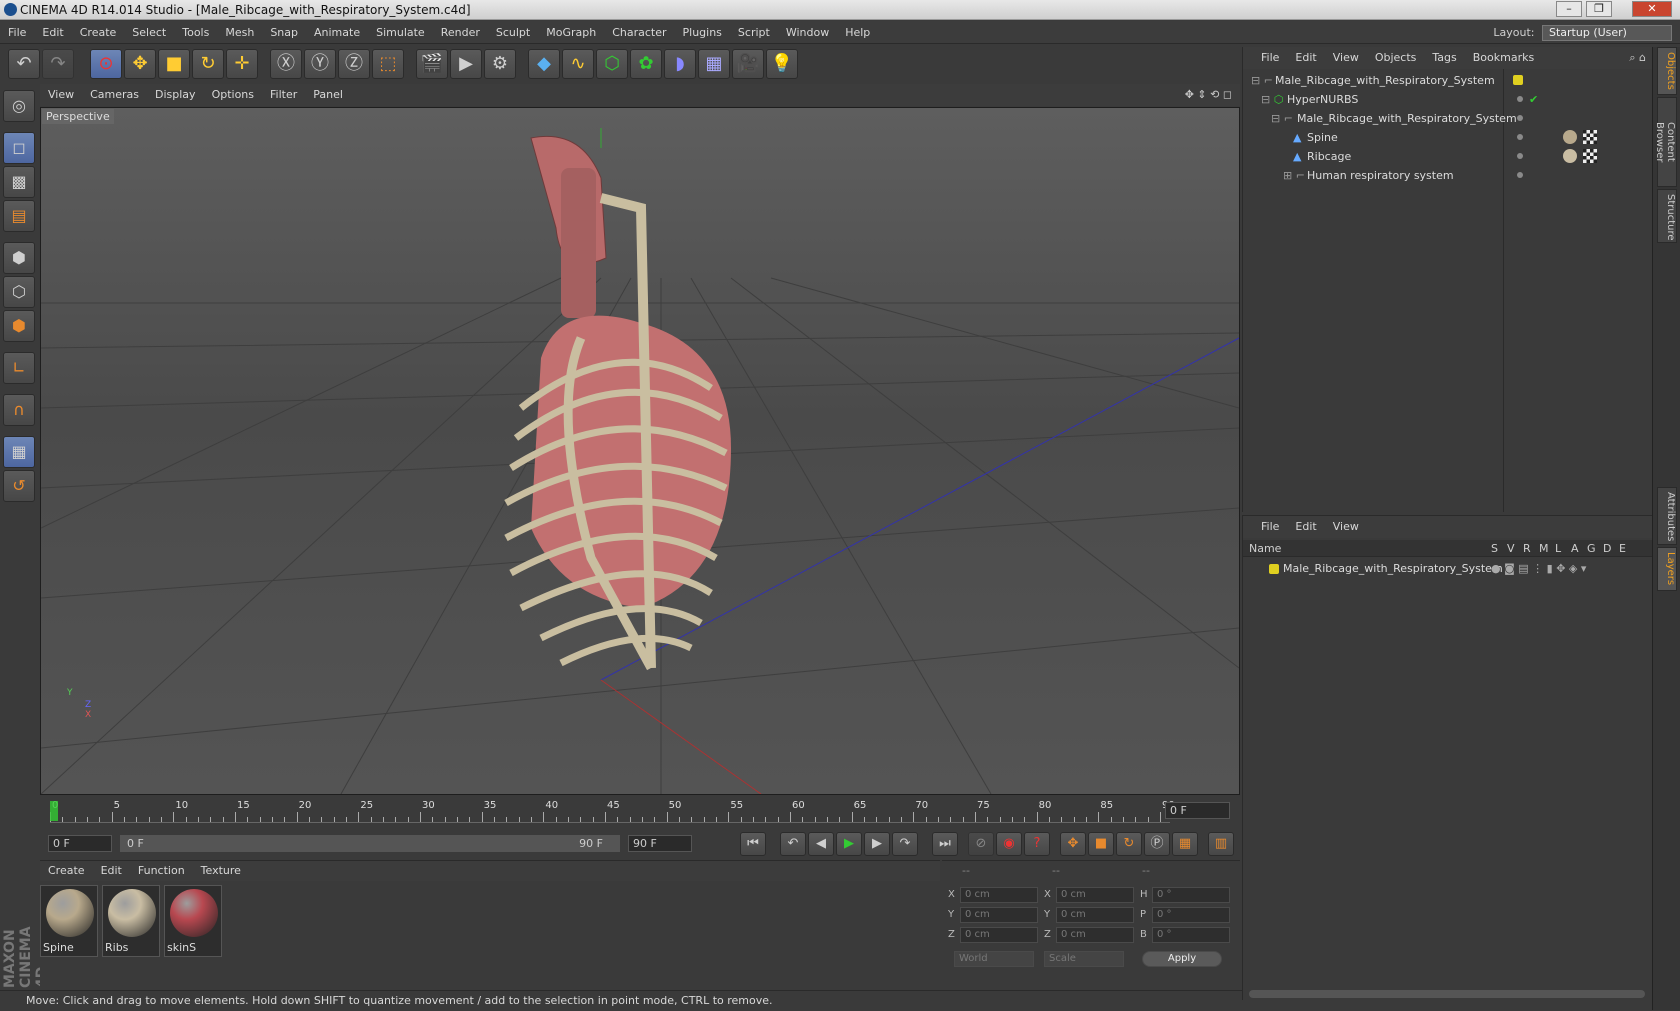  I want to click on cube-primitive-icon: ◆, so click(544, 64).